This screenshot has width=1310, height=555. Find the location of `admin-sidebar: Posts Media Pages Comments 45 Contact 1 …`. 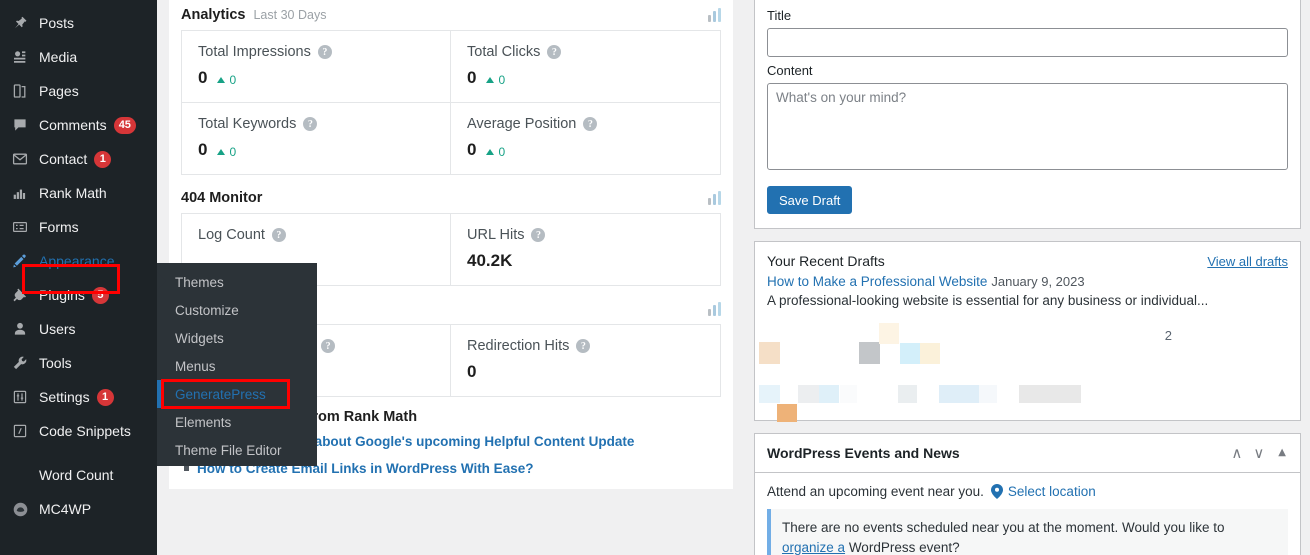

admin-sidebar: Posts Media Pages Comments 45 Contact 1 … is located at coordinates (78, 277).